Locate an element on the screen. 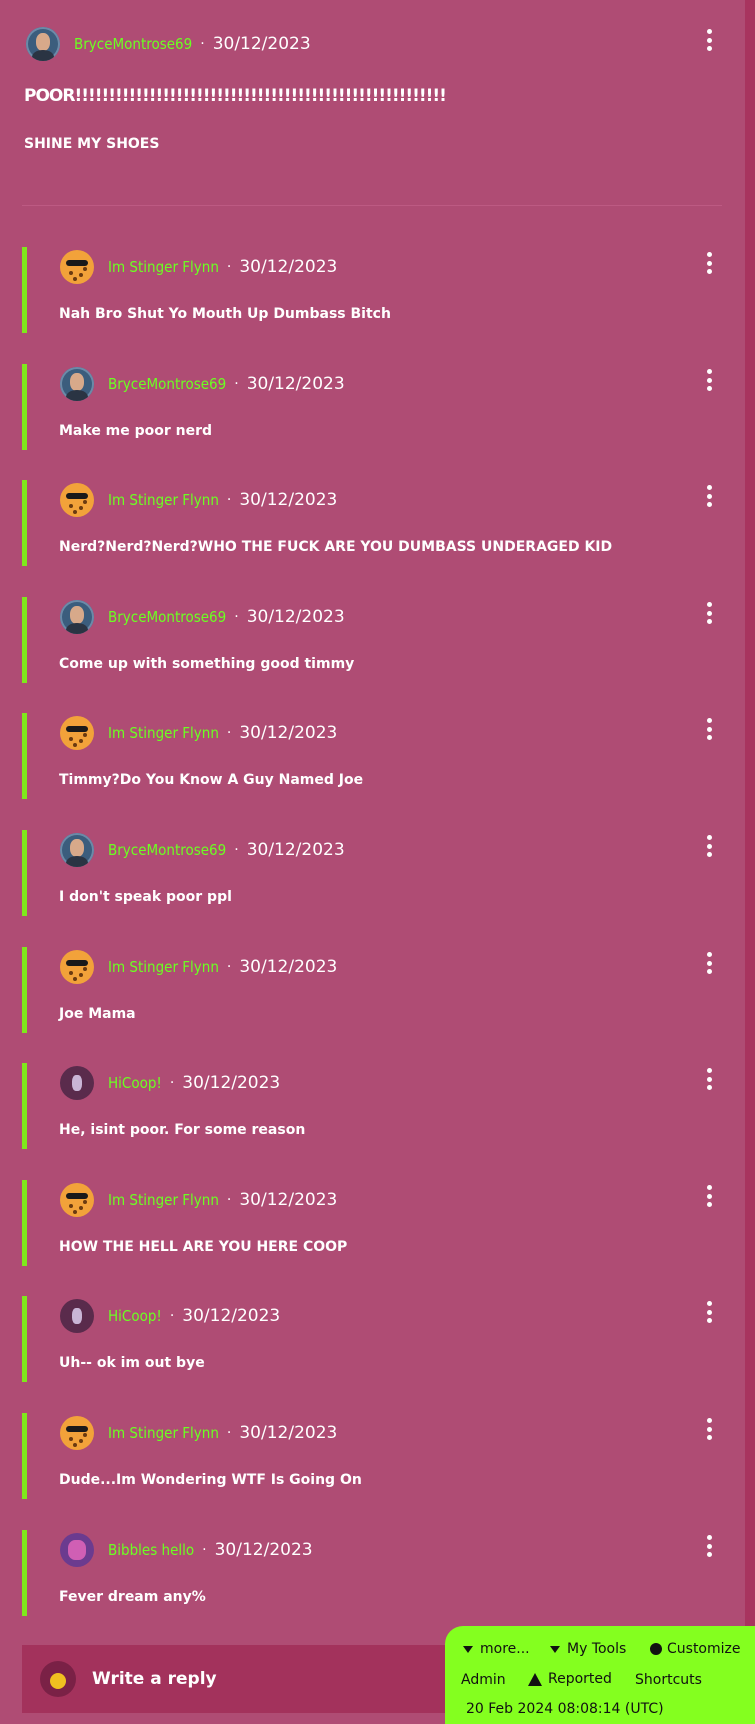  reply-placeholder: Write a reply is located at coordinates (154, 1679).